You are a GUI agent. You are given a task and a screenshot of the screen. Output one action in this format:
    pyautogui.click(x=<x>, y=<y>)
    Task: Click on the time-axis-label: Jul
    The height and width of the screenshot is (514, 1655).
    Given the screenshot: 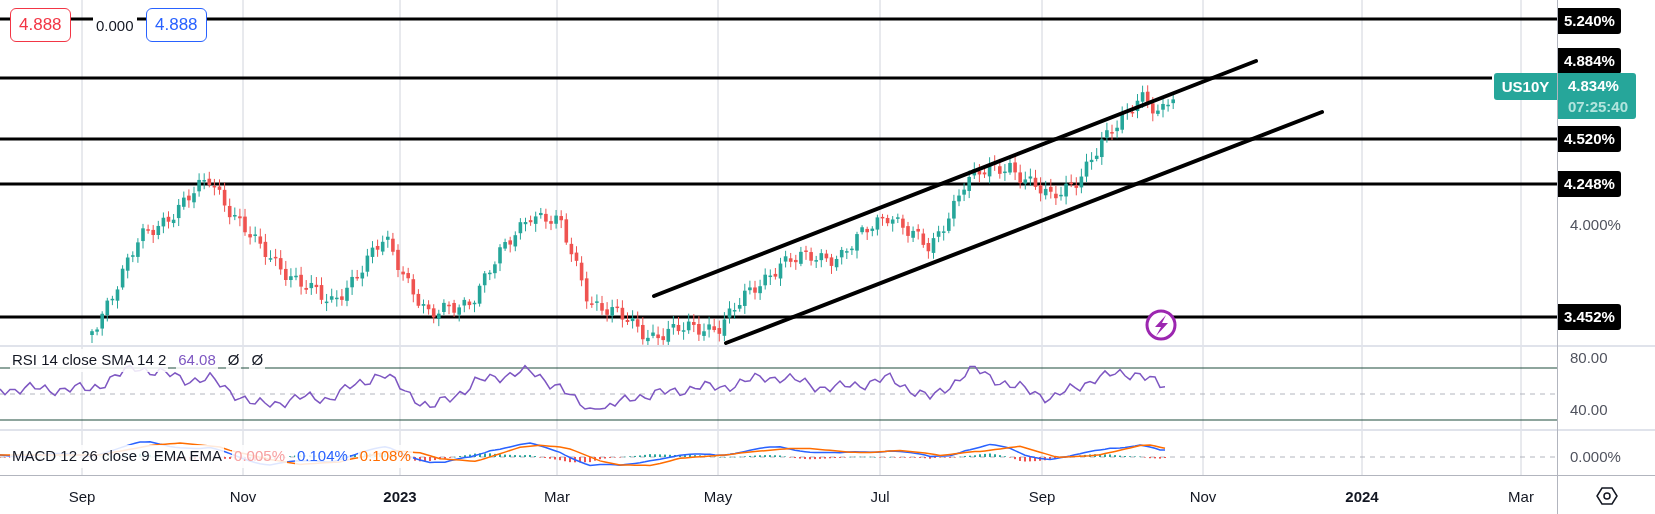 What is the action you would take?
    pyautogui.click(x=880, y=497)
    